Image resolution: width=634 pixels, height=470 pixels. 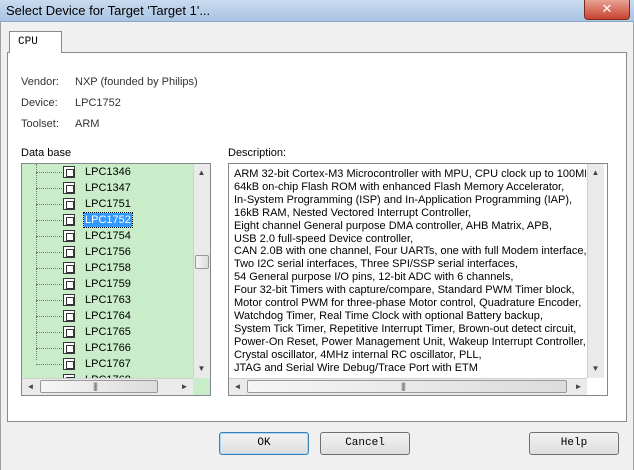 What do you see at coordinates (595, 271) in the screenshot?
I see `description-vertical-scrollbar: ▲ ▼` at bounding box center [595, 271].